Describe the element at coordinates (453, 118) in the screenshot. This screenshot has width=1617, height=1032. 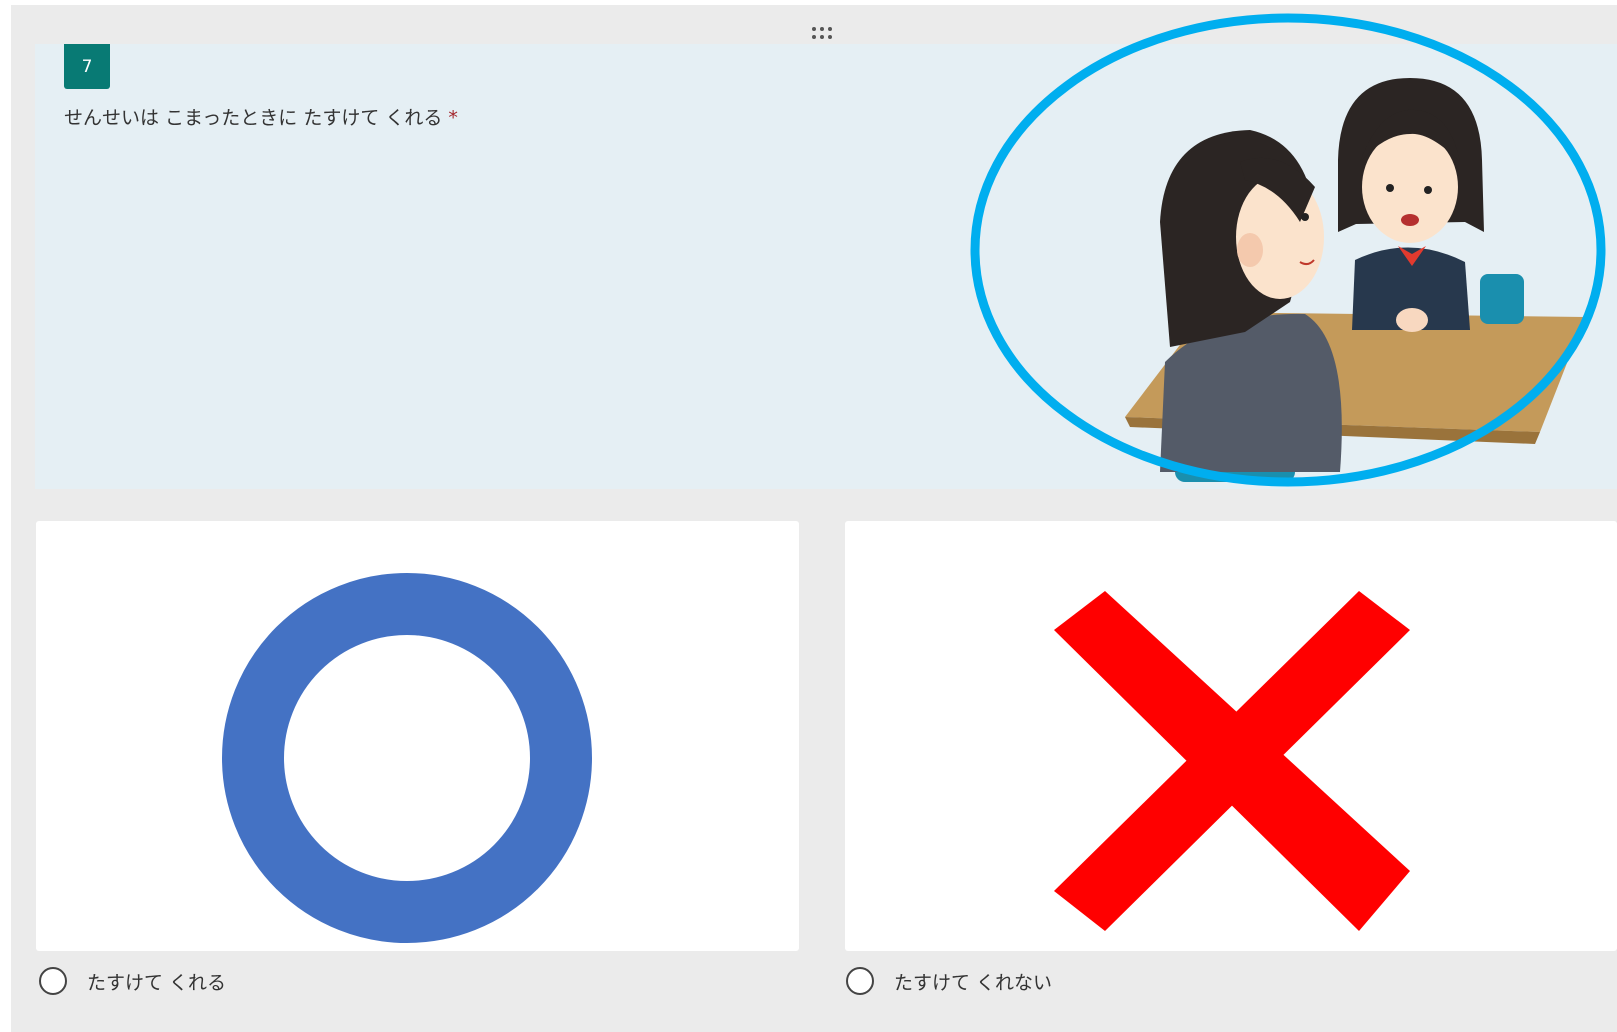
I see `required-asterisk: *` at that location.